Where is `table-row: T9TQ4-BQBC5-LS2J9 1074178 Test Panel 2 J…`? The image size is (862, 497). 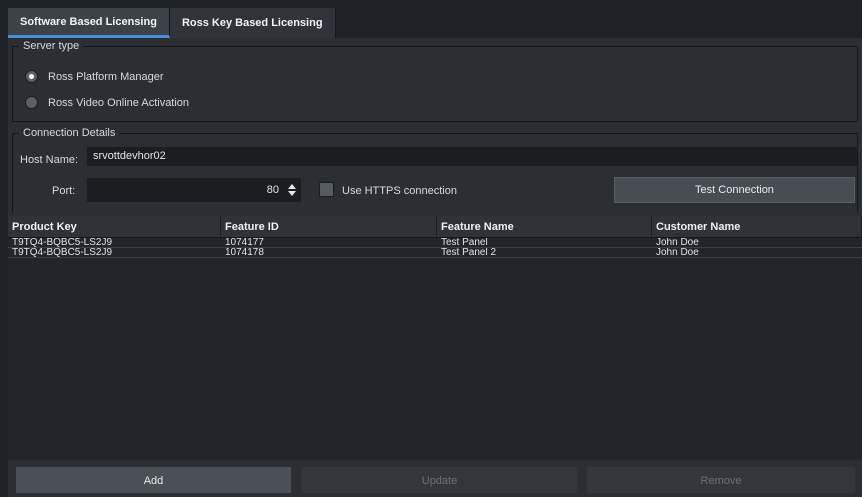 table-row: T9TQ4-BQBC5-LS2J9 1074178 Test Panel 2 J… is located at coordinates (435, 253).